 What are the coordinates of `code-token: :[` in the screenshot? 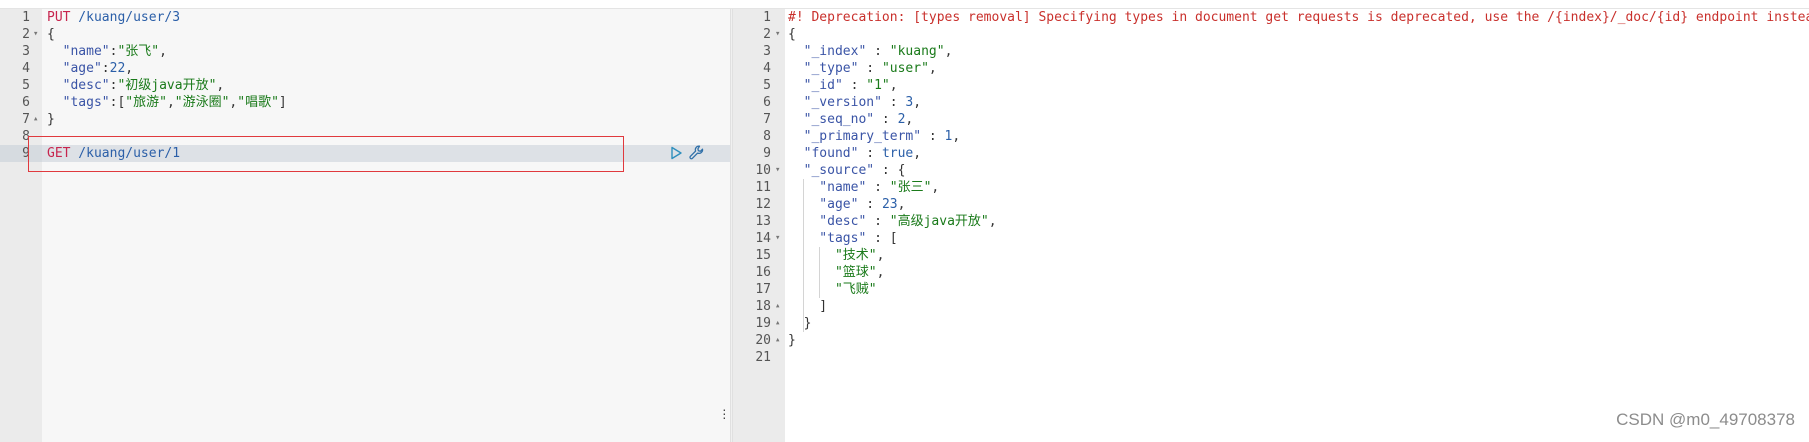 It's located at (117, 102).